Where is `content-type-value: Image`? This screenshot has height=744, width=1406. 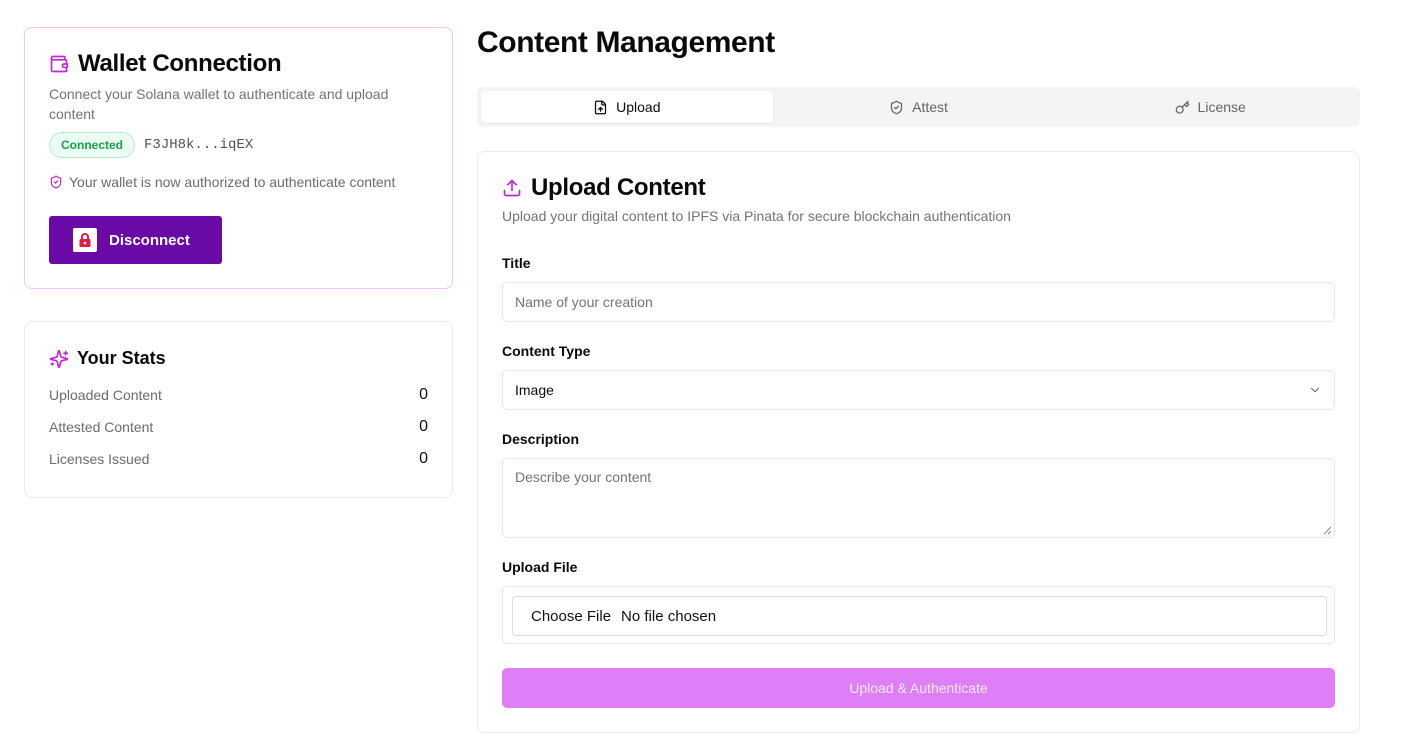 content-type-value: Image is located at coordinates (534, 390).